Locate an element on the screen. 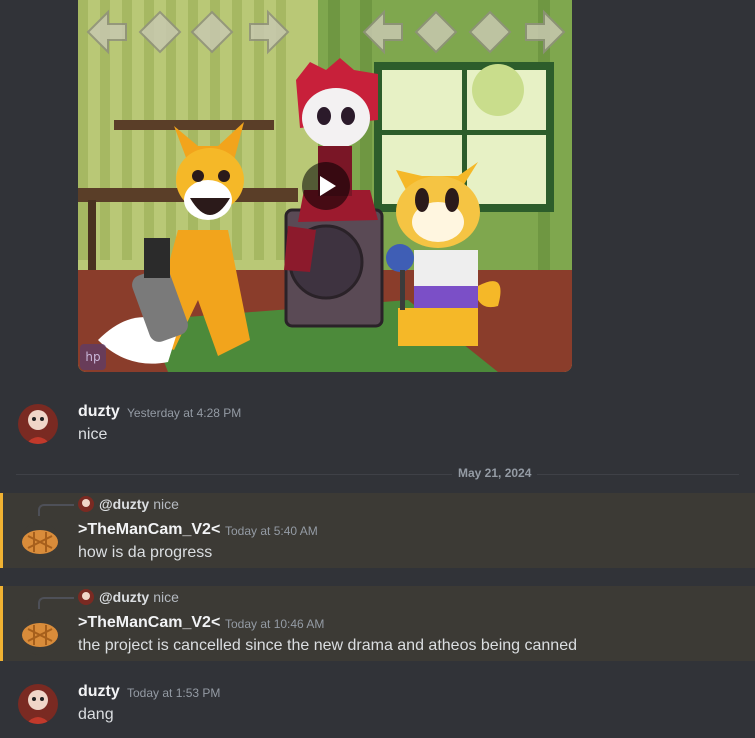 The width and height of the screenshot is (755, 738). date-divider-label: May 21, 2024 is located at coordinates (495, 473).